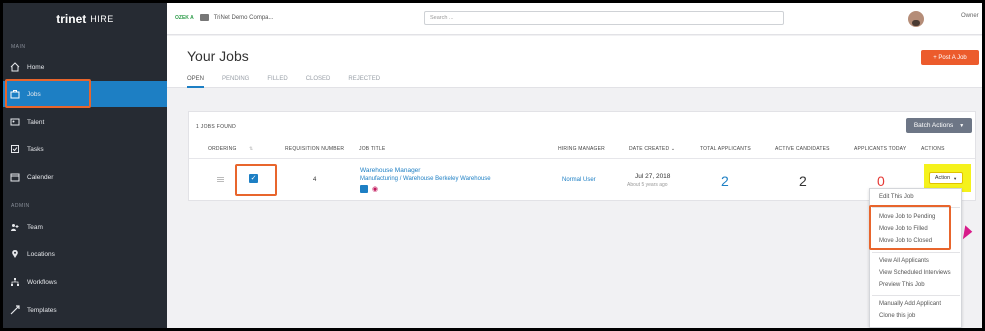  I want to click on team-icon, so click(15, 227).